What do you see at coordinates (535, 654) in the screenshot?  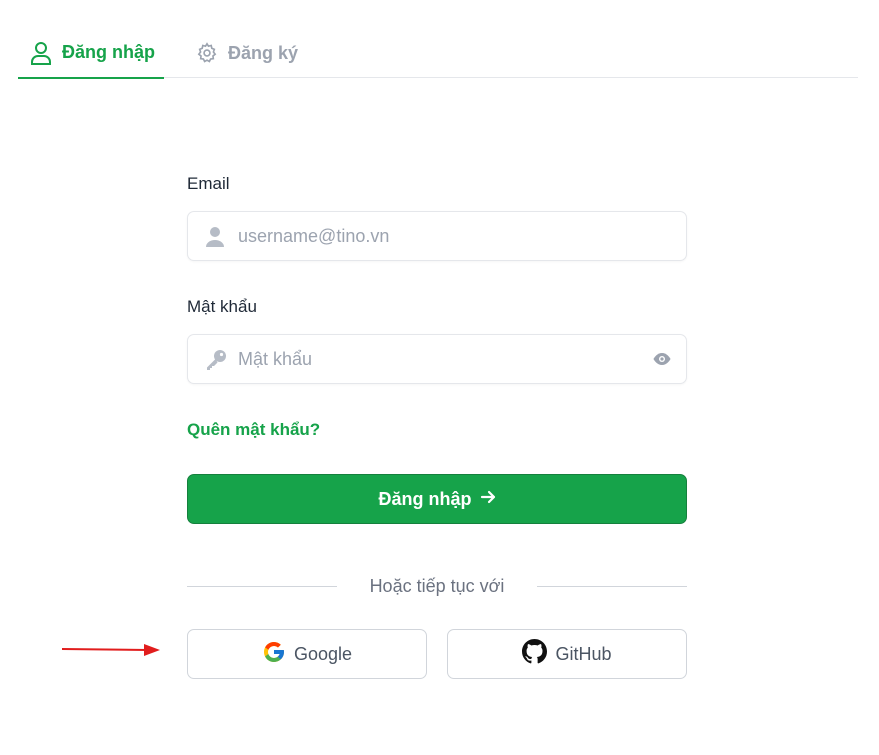 I see `github-icon` at bounding box center [535, 654].